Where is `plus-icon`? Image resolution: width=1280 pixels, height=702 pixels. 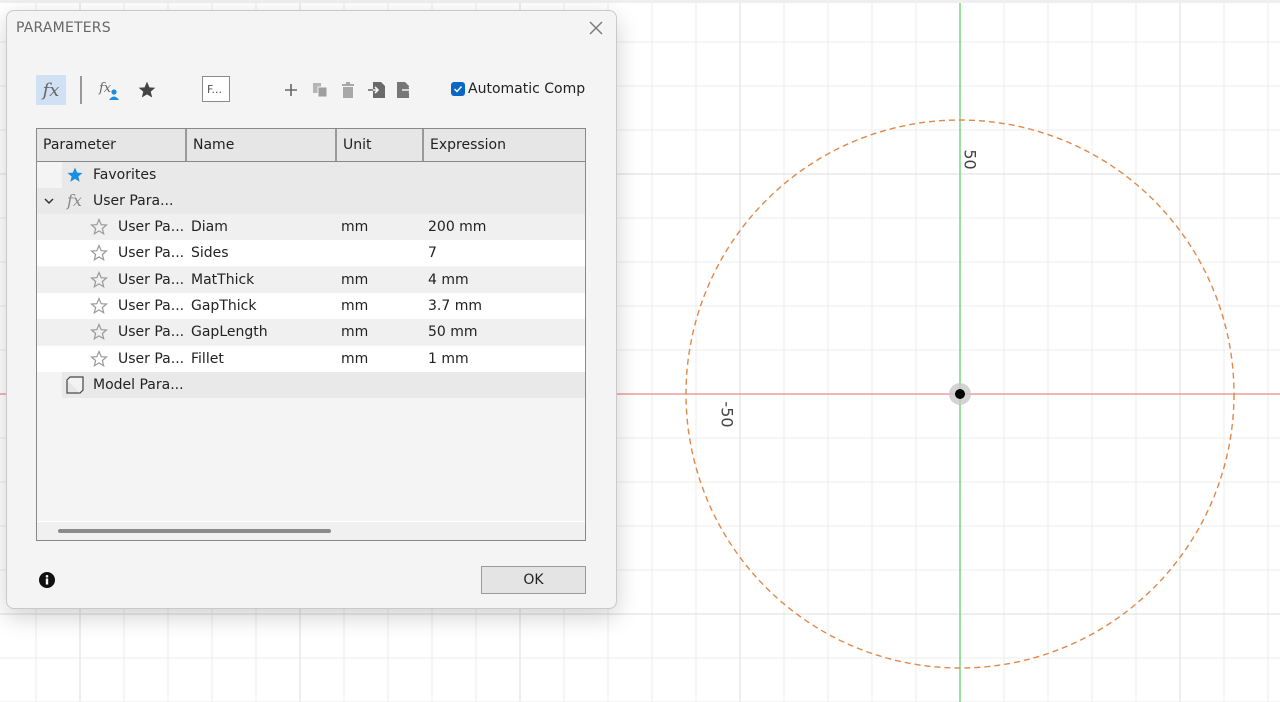
plus-icon is located at coordinates (291, 90).